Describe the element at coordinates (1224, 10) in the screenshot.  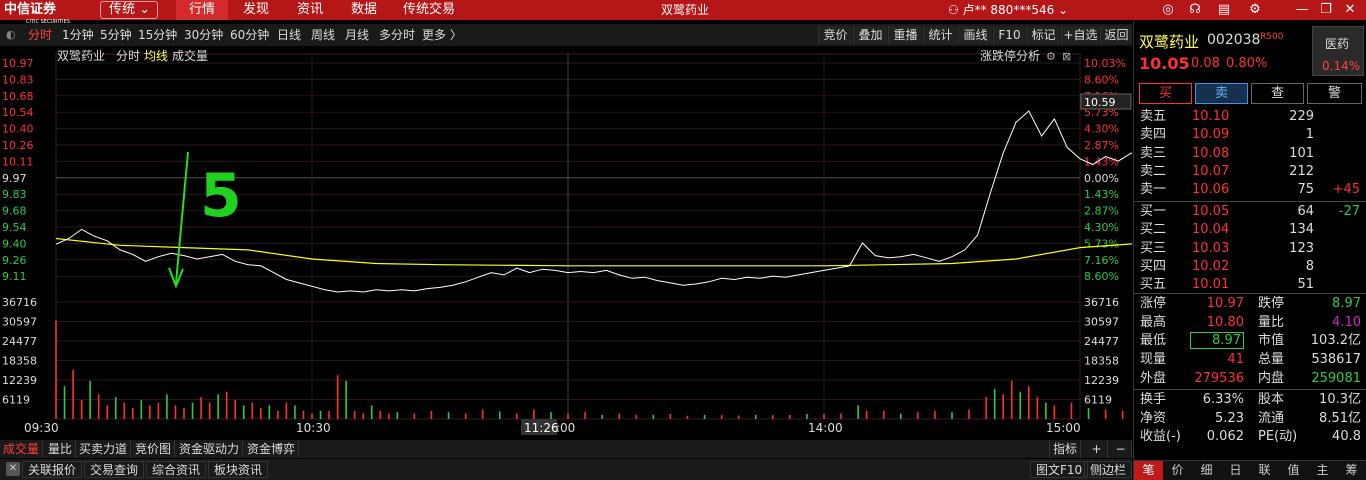
I see `notes-icon: ▤` at that location.